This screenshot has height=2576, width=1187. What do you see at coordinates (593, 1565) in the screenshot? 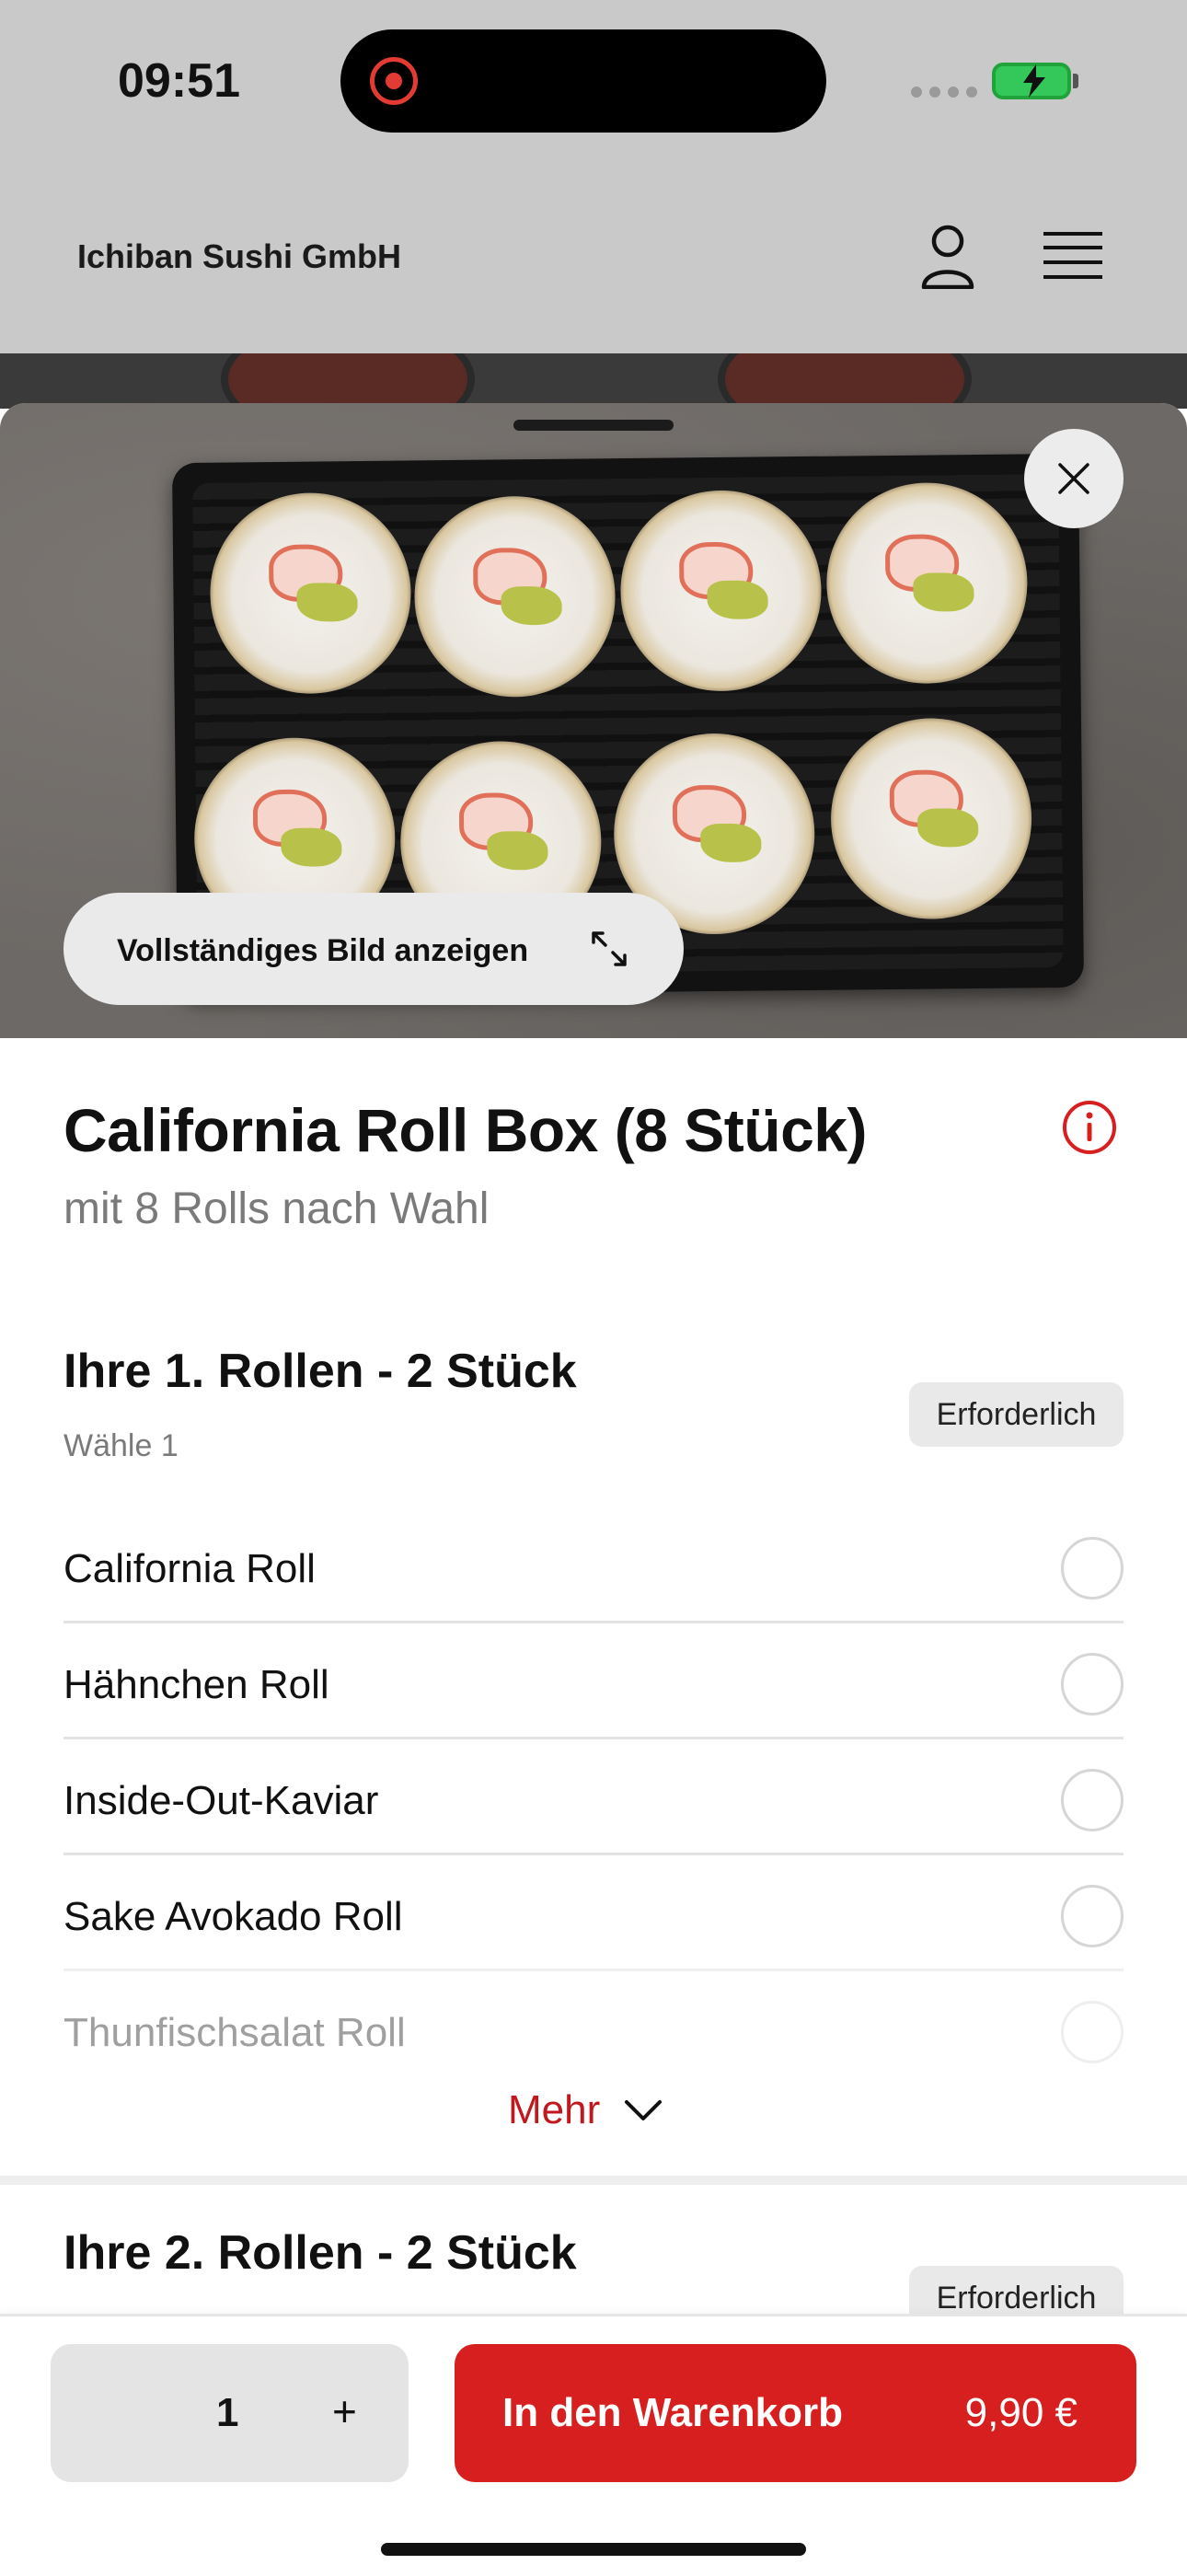
I see `option-california-roll: California Roll` at bounding box center [593, 1565].